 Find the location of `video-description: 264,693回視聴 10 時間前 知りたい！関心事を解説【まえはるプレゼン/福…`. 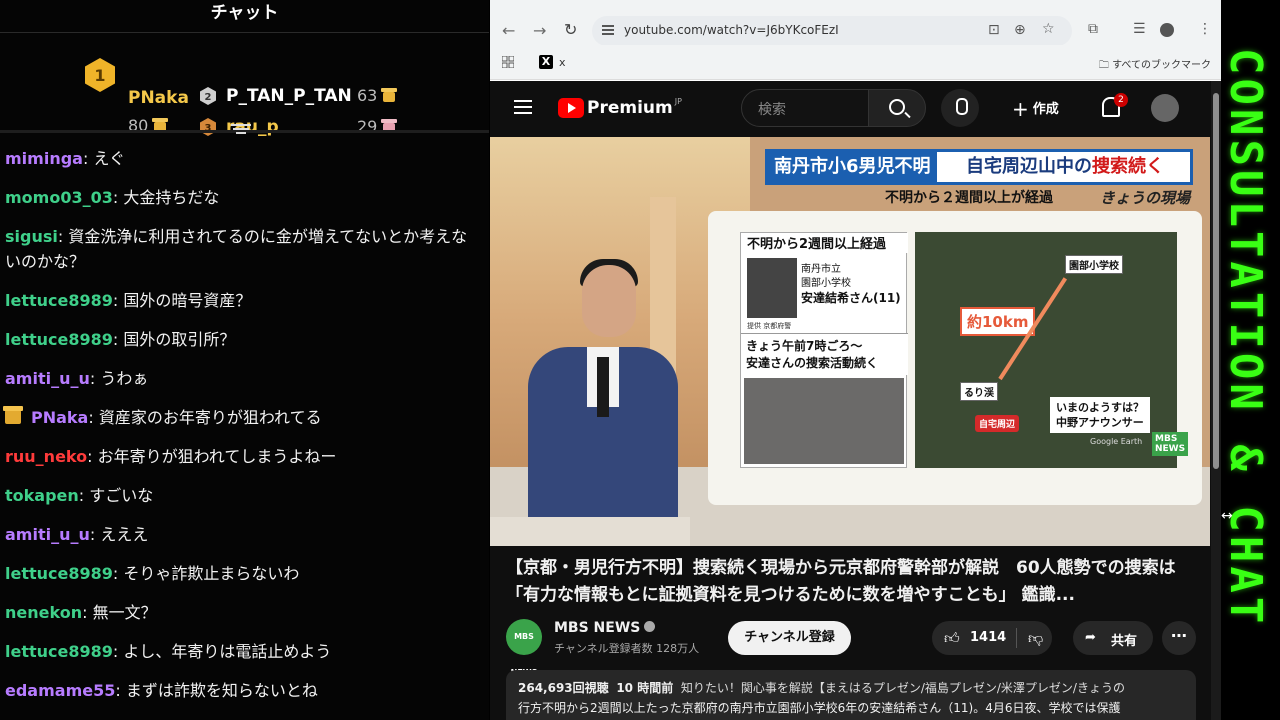

video-description: 264,693回視聴 10 時間前 知りたい！関心事を解説【まえはるプレゼン/福… is located at coordinates (851, 695).